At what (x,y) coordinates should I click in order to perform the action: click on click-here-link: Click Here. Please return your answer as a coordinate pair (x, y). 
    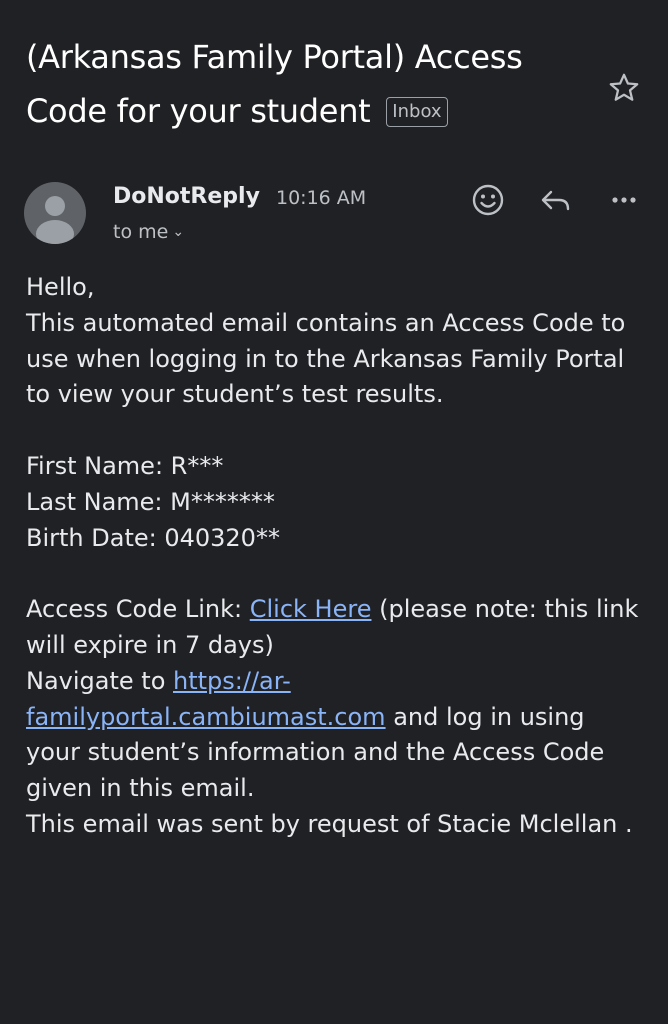
    Looking at the image, I should click on (311, 609).